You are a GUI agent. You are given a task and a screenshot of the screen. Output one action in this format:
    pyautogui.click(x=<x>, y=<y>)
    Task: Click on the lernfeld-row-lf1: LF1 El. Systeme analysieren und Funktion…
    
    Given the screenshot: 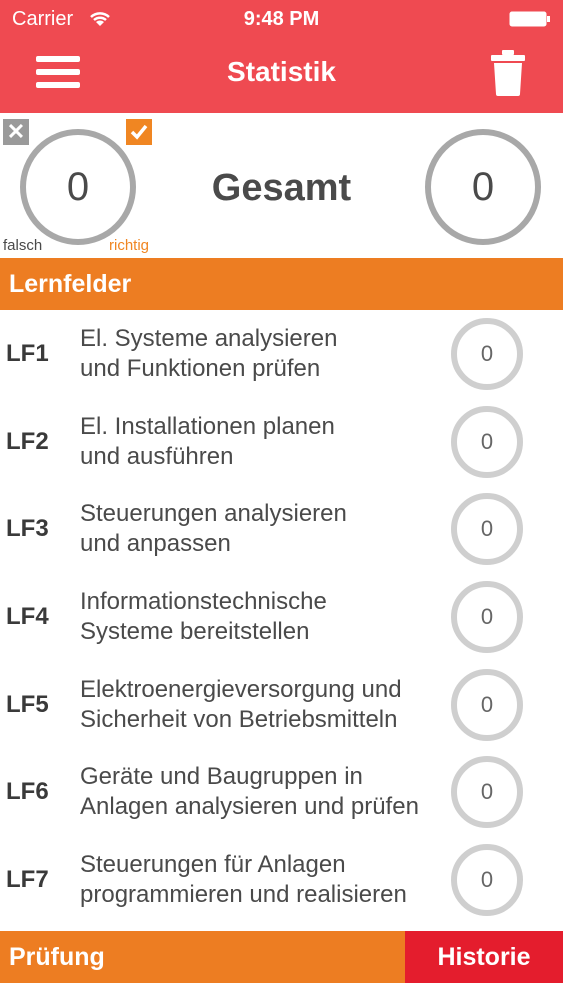 What is the action you would take?
    pyautogui.click(x=281, y=354)
    